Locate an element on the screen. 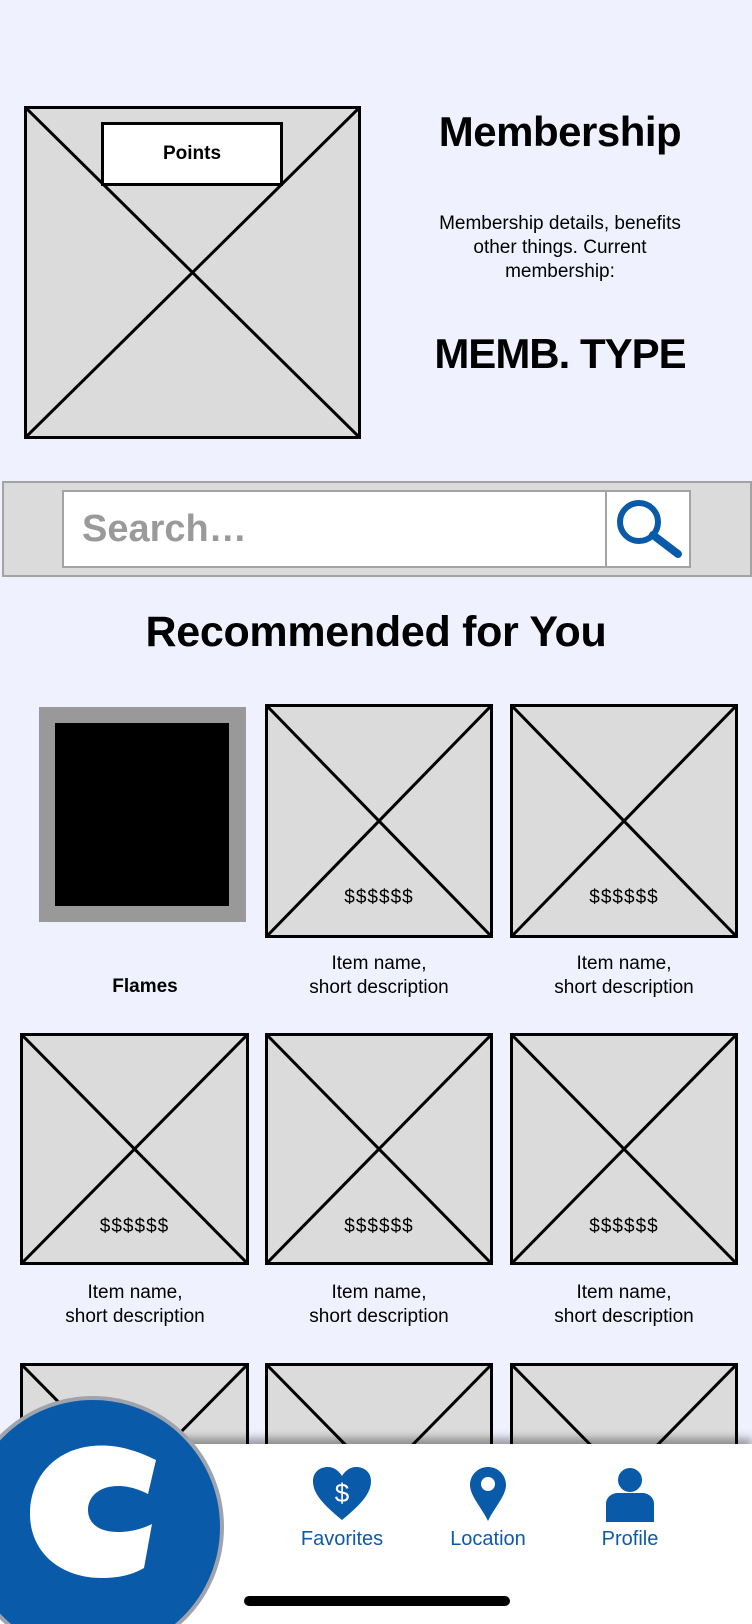 The width and height of the screenshot is (752, 1624). user-icon is located at coordinates (630, 1495).